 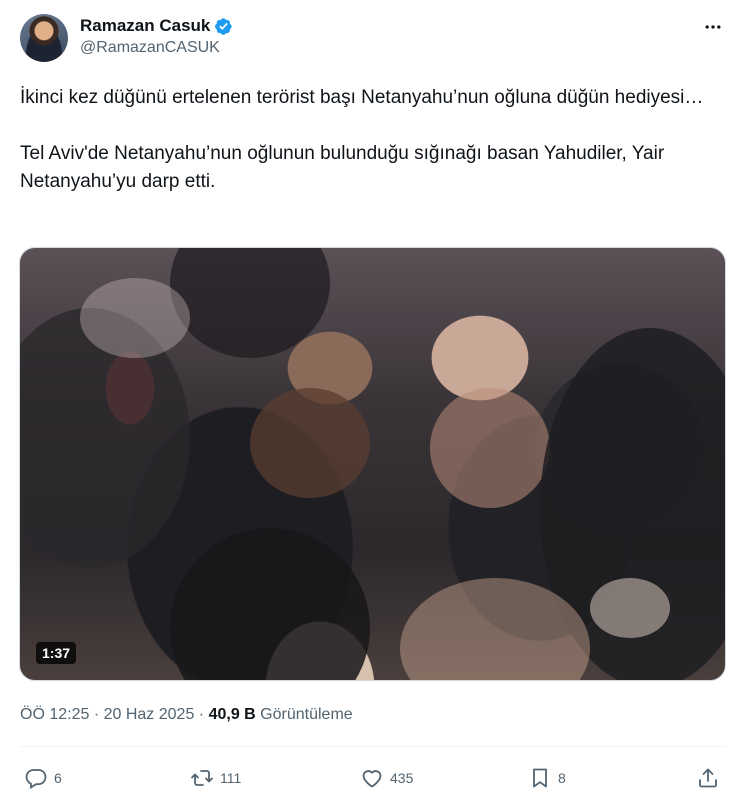 I want to click on retweet-count: 111, so click(x=231, y=778).